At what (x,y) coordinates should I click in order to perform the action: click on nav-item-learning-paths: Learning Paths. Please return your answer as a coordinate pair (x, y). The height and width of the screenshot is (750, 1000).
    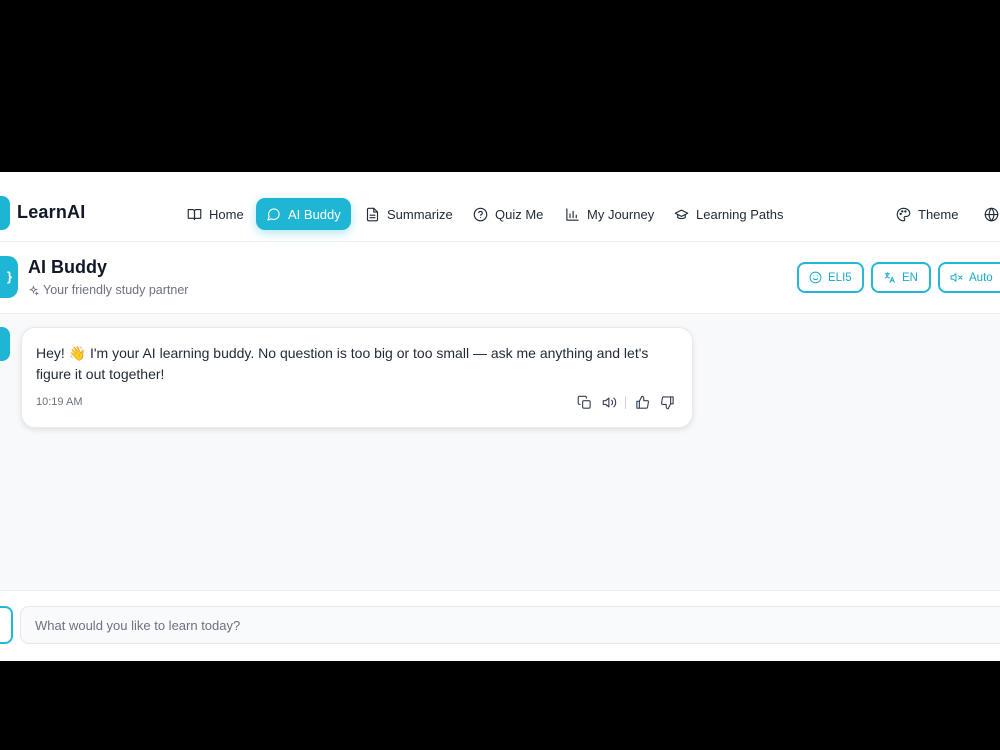
    Looking at the image, I should click on (728, 214).